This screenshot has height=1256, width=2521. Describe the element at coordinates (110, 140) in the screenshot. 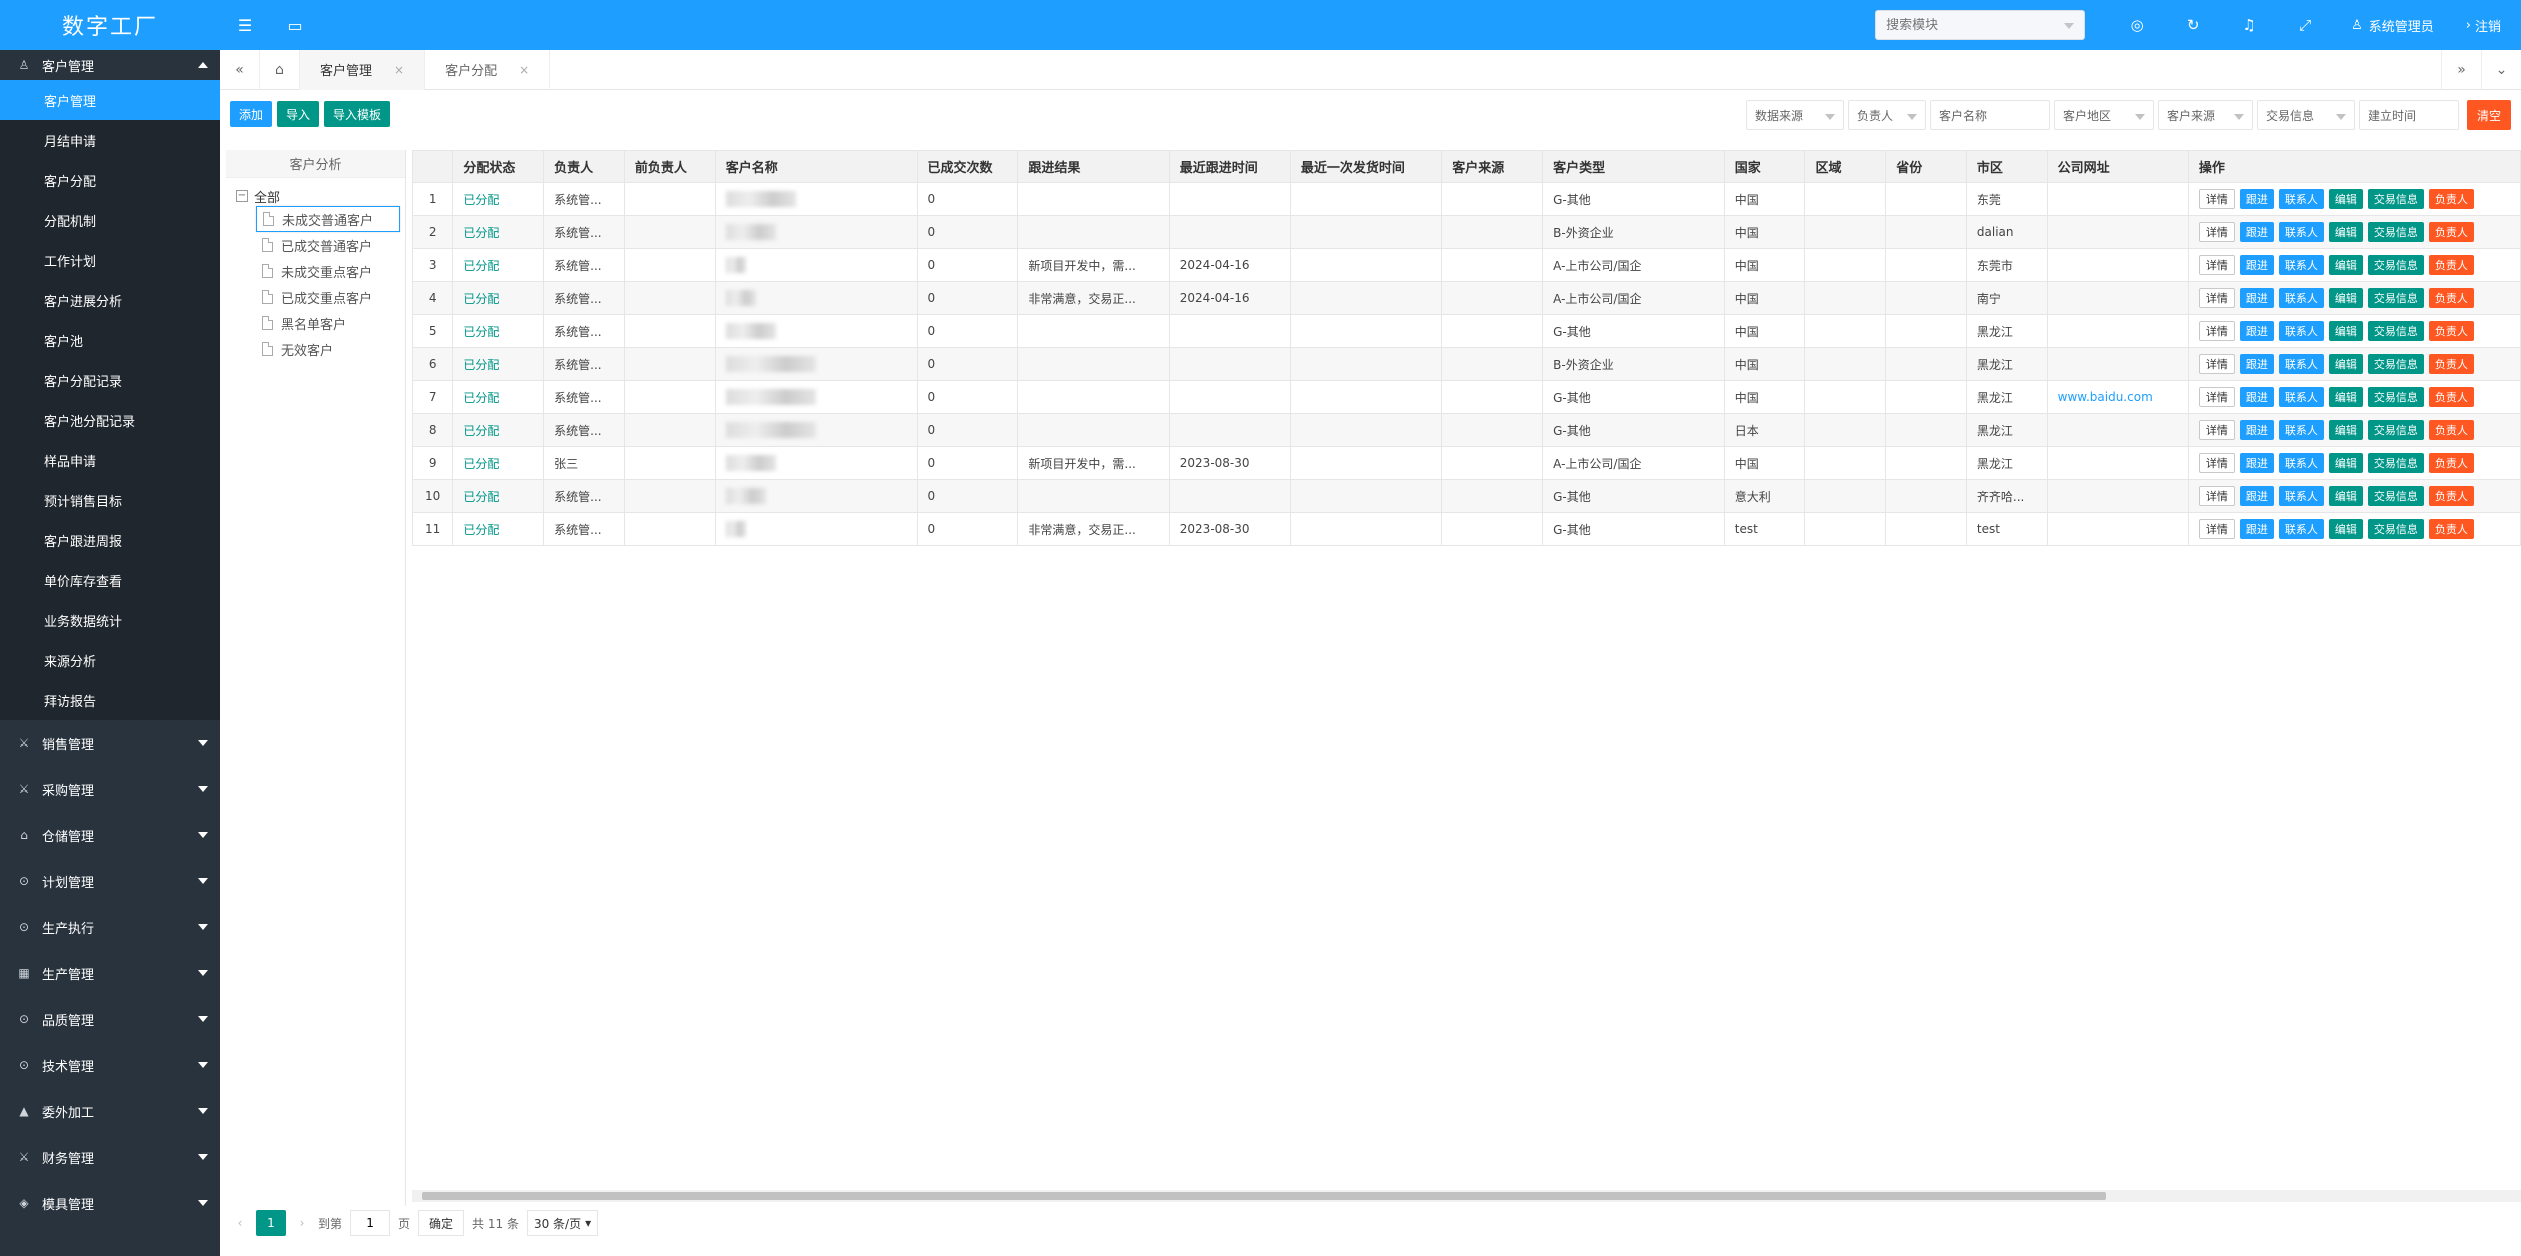

I see `sidebar-item-monthly-apply: 月结申请` at that location.